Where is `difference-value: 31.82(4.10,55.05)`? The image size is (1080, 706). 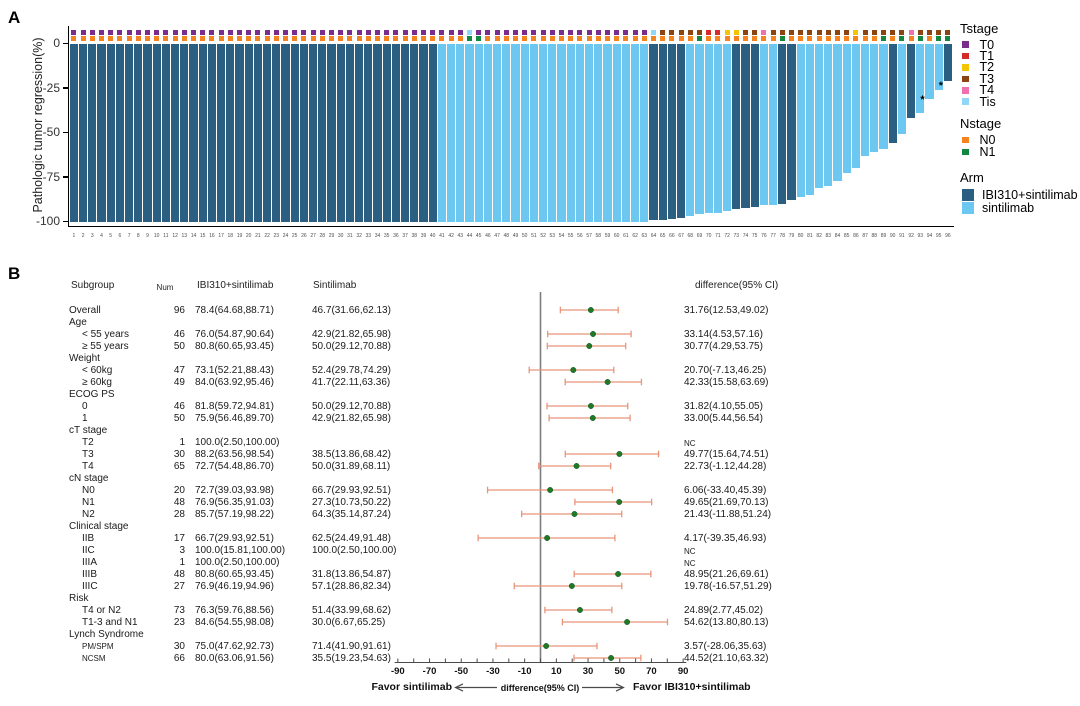
difference-value: 31.82(4.10,55.05) is located at coordinates (723, 406).